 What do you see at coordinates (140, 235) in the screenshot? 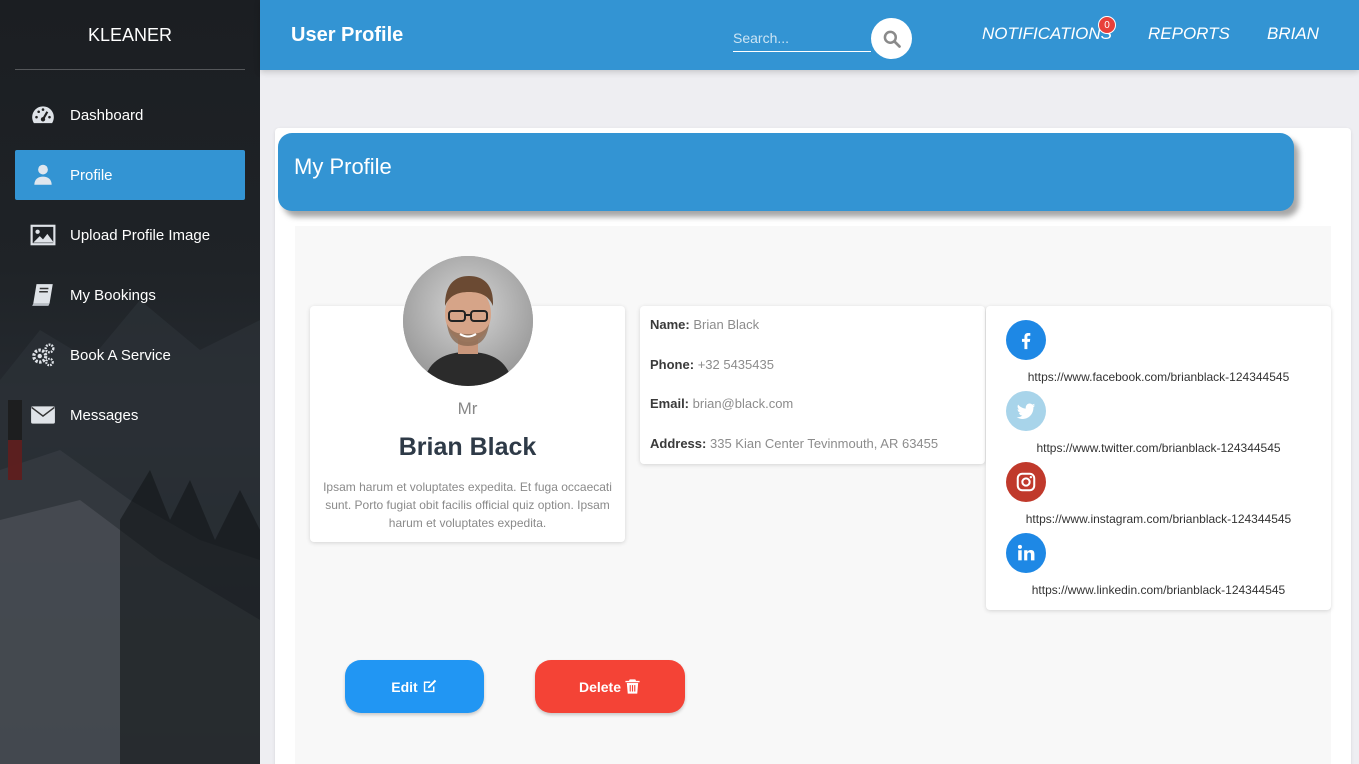
I see `sidebar-item-label: Upload Profile Image` at bounding box center [140, 235].